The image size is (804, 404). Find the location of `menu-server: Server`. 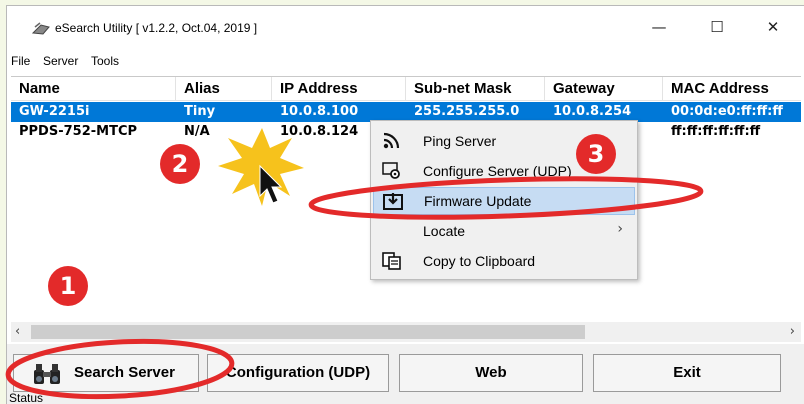

menu-server: Server is located at coordinates (60, 61).